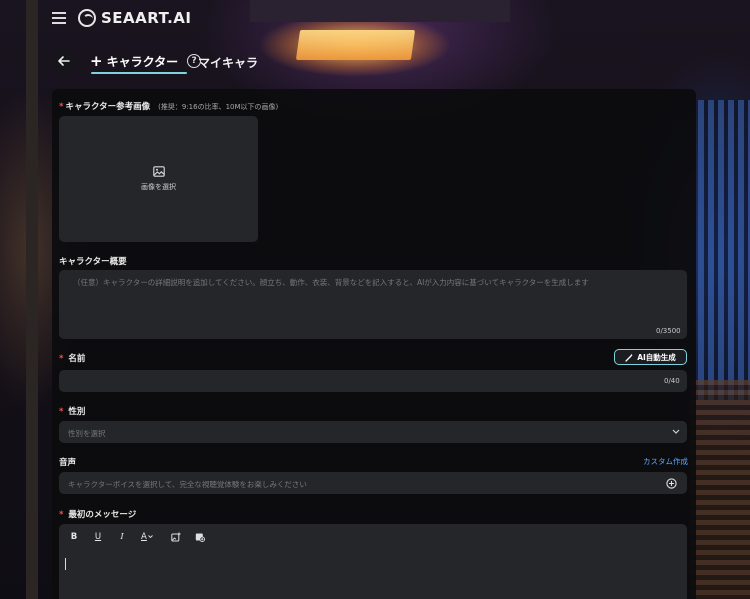 The image size is (750, 599). Describe the element at coordinates (720, 489) in the screenshot. I see `background-floor` at that location.